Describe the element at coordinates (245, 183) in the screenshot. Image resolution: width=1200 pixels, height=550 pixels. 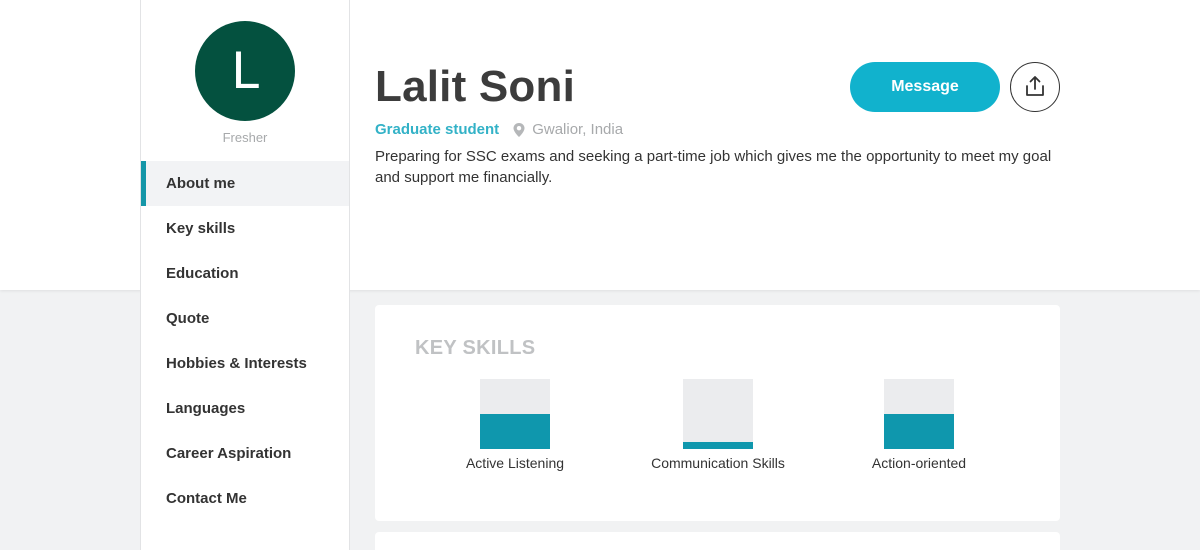
I see `nav-item-about-me: About me` at that location.